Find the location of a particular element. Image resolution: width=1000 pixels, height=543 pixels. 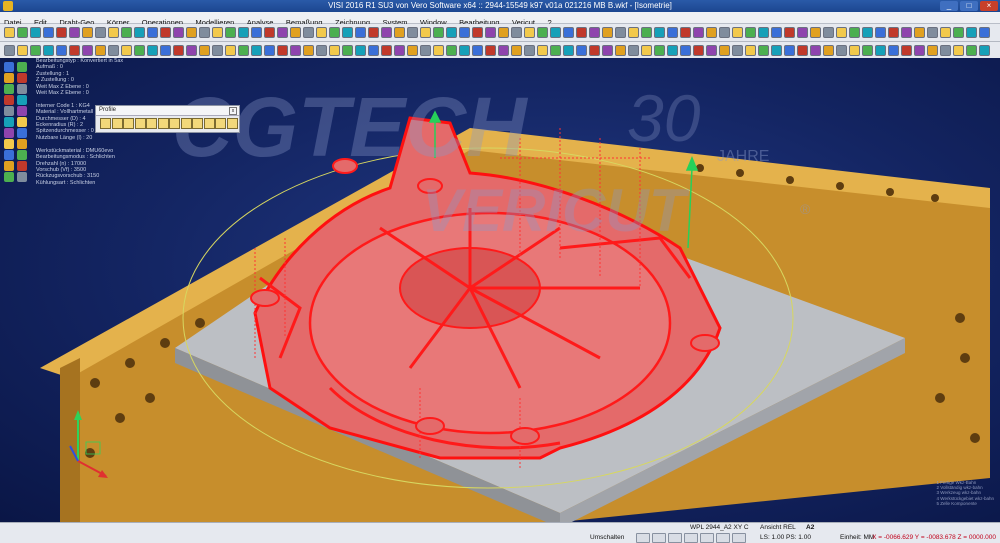

toggle-button: Umschalten is located at coordinates (607, 537).